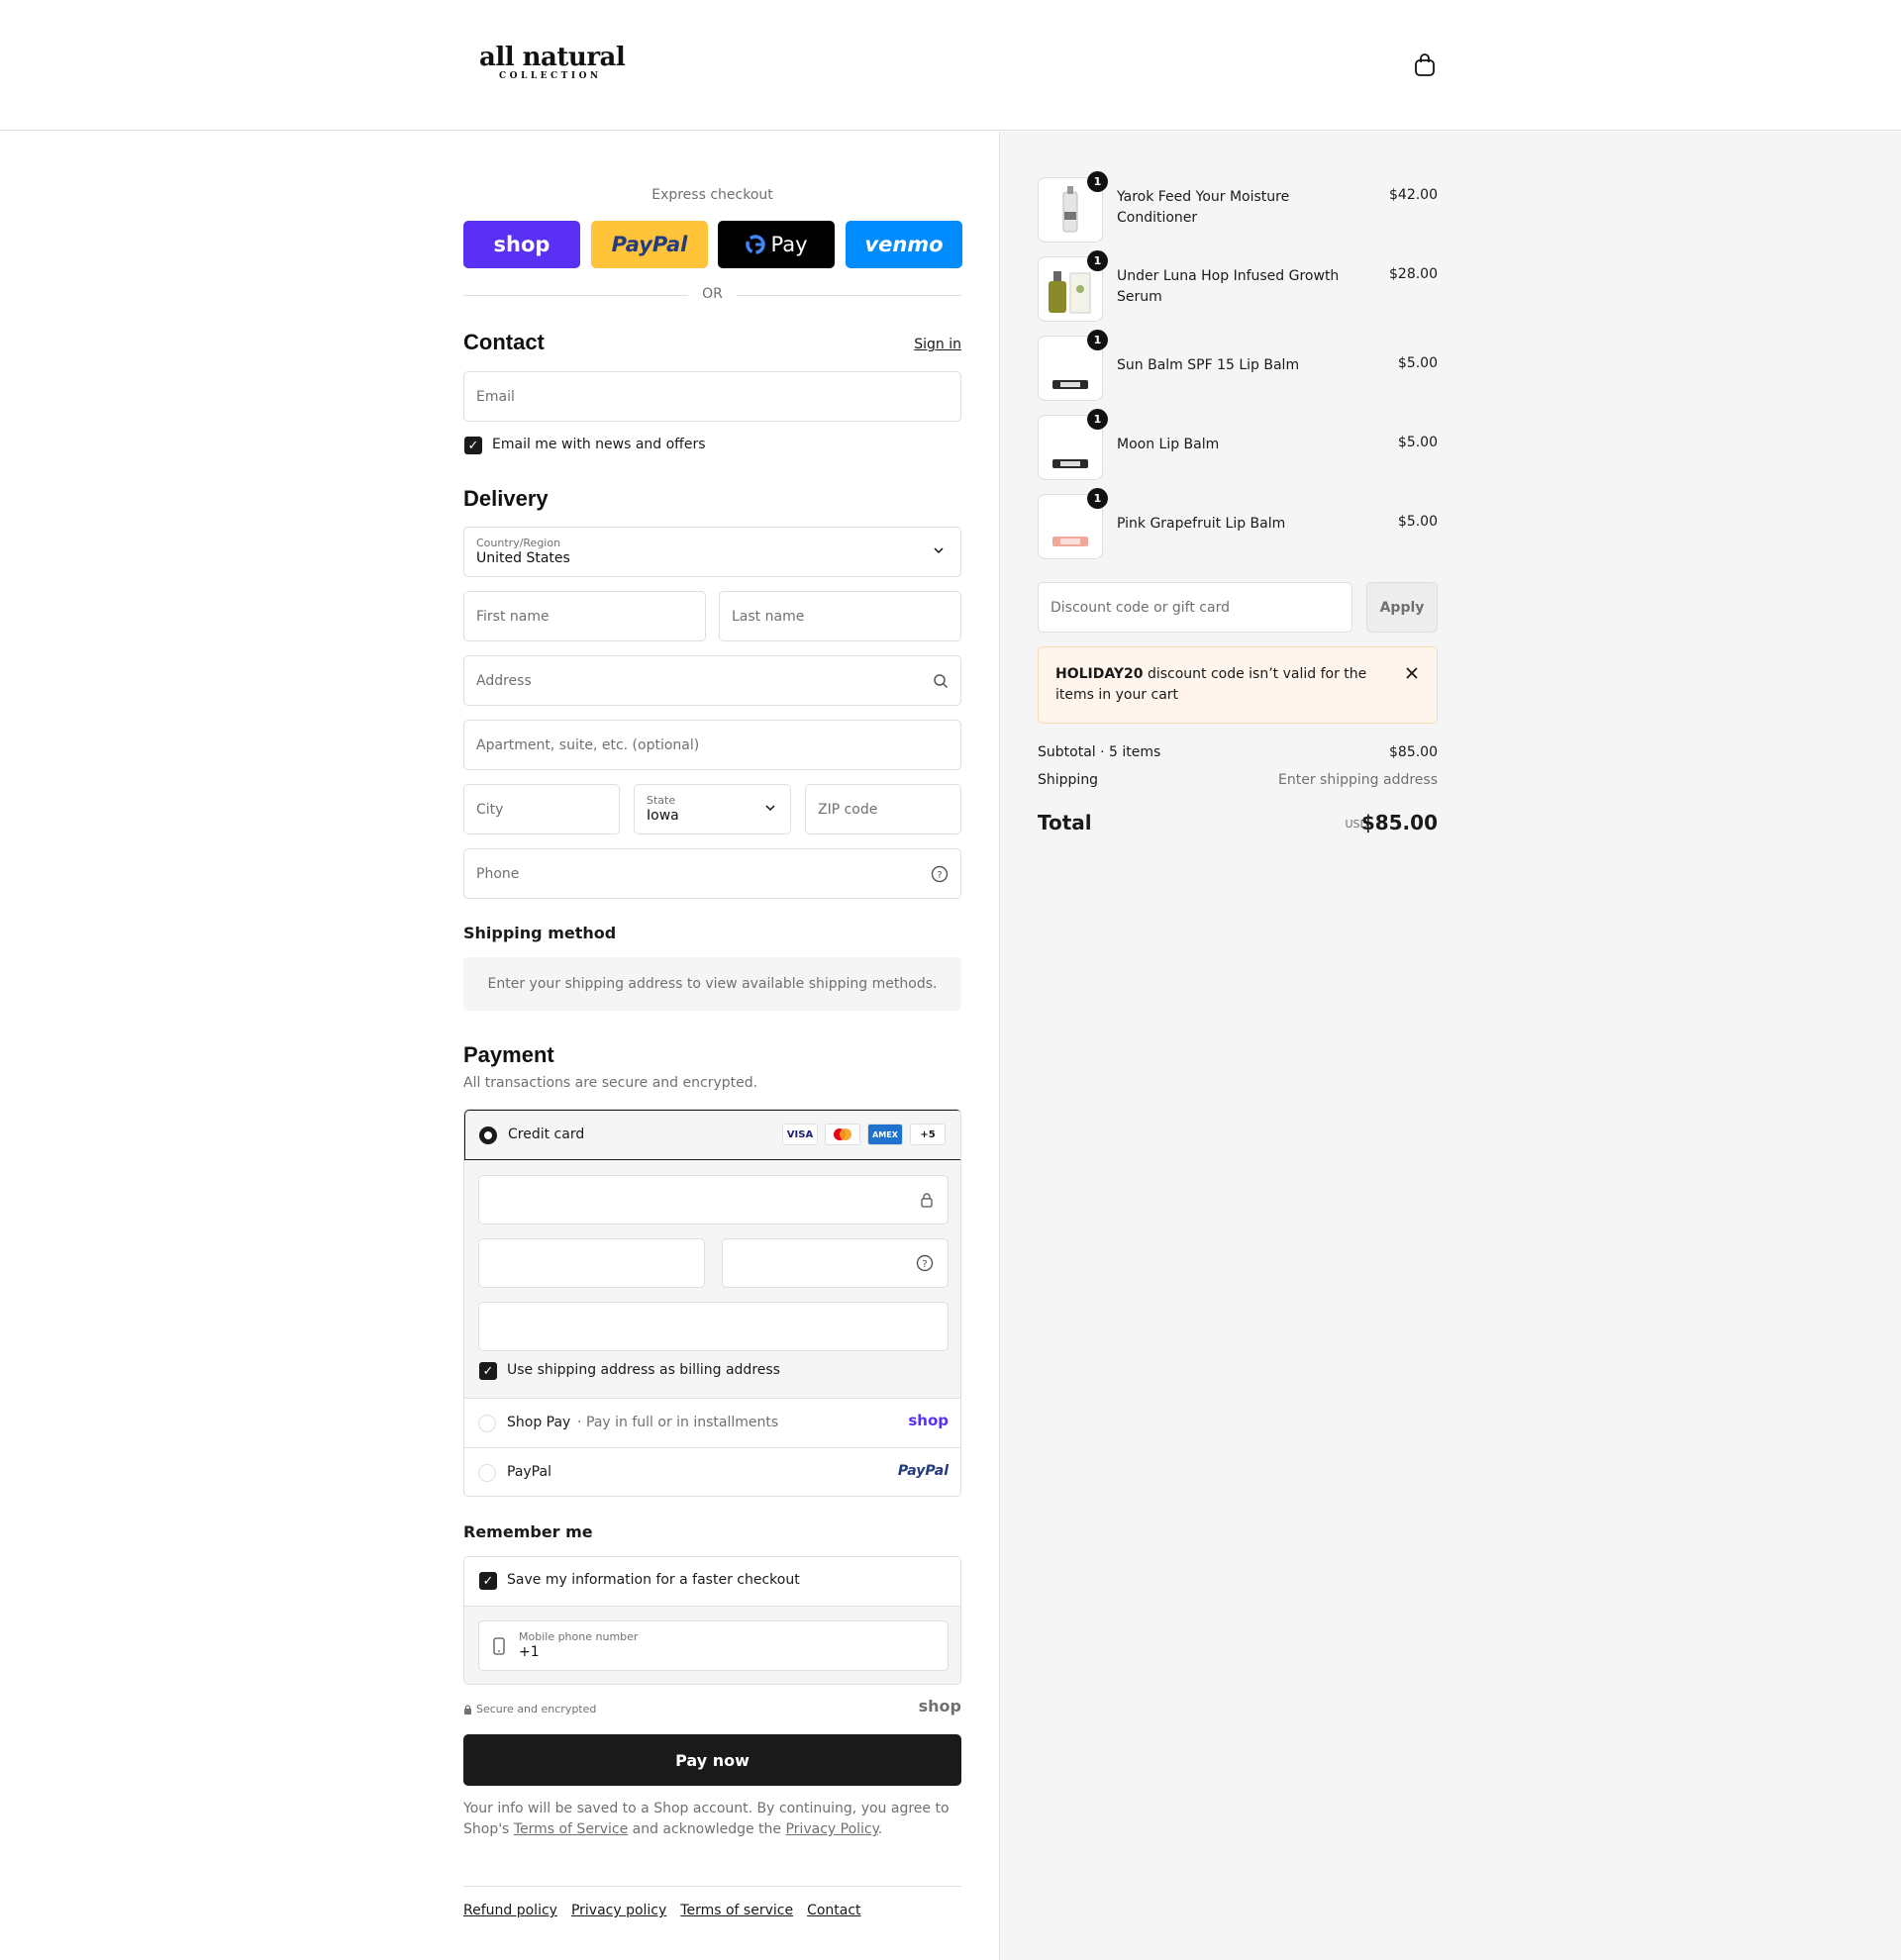  I want to click on phone-field: Phone ?, so click(712, 873).